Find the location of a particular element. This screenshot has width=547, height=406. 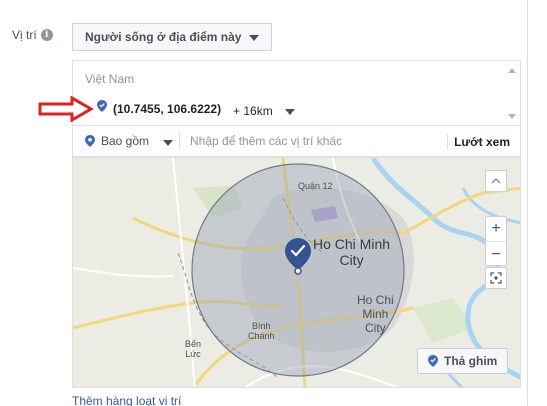

location-label-text: Vị trí is located at coordinates (24, 35).